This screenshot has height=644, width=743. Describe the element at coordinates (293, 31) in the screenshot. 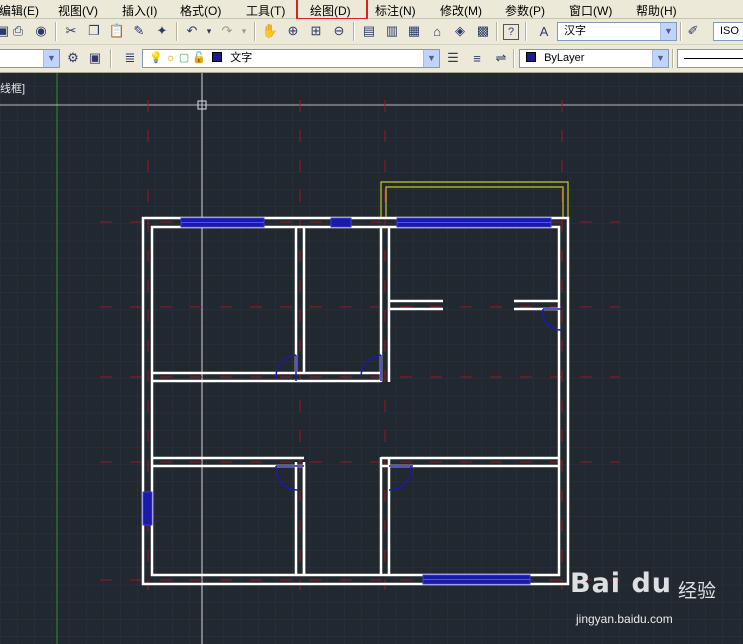

I see `zoom-realtime-icon: ⊕` at that location.